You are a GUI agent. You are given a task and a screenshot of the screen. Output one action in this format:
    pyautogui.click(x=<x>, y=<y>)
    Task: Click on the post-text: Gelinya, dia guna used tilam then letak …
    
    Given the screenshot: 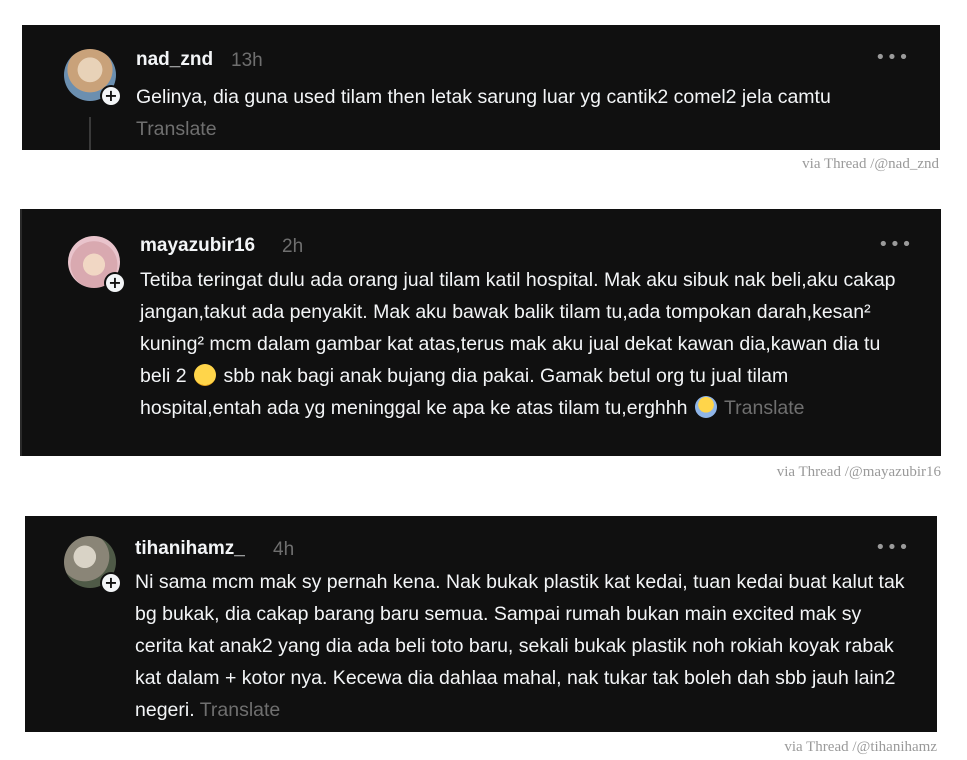 What is the action you would take?
    pyautogui.click(x=483, y=113)
    